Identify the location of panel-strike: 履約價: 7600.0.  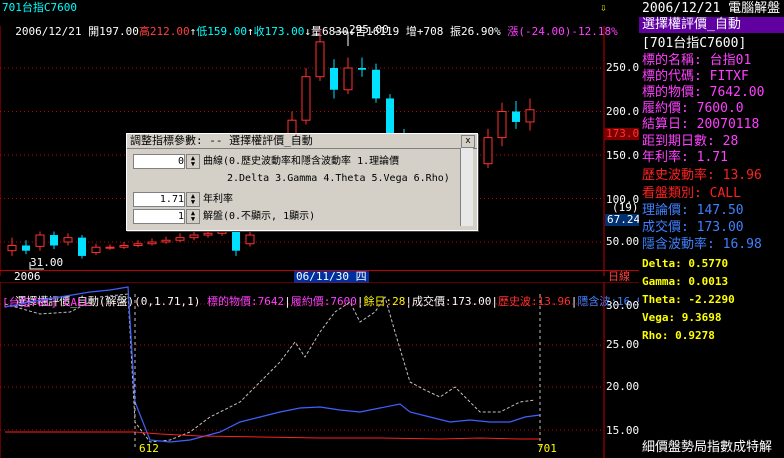
(693, 108).